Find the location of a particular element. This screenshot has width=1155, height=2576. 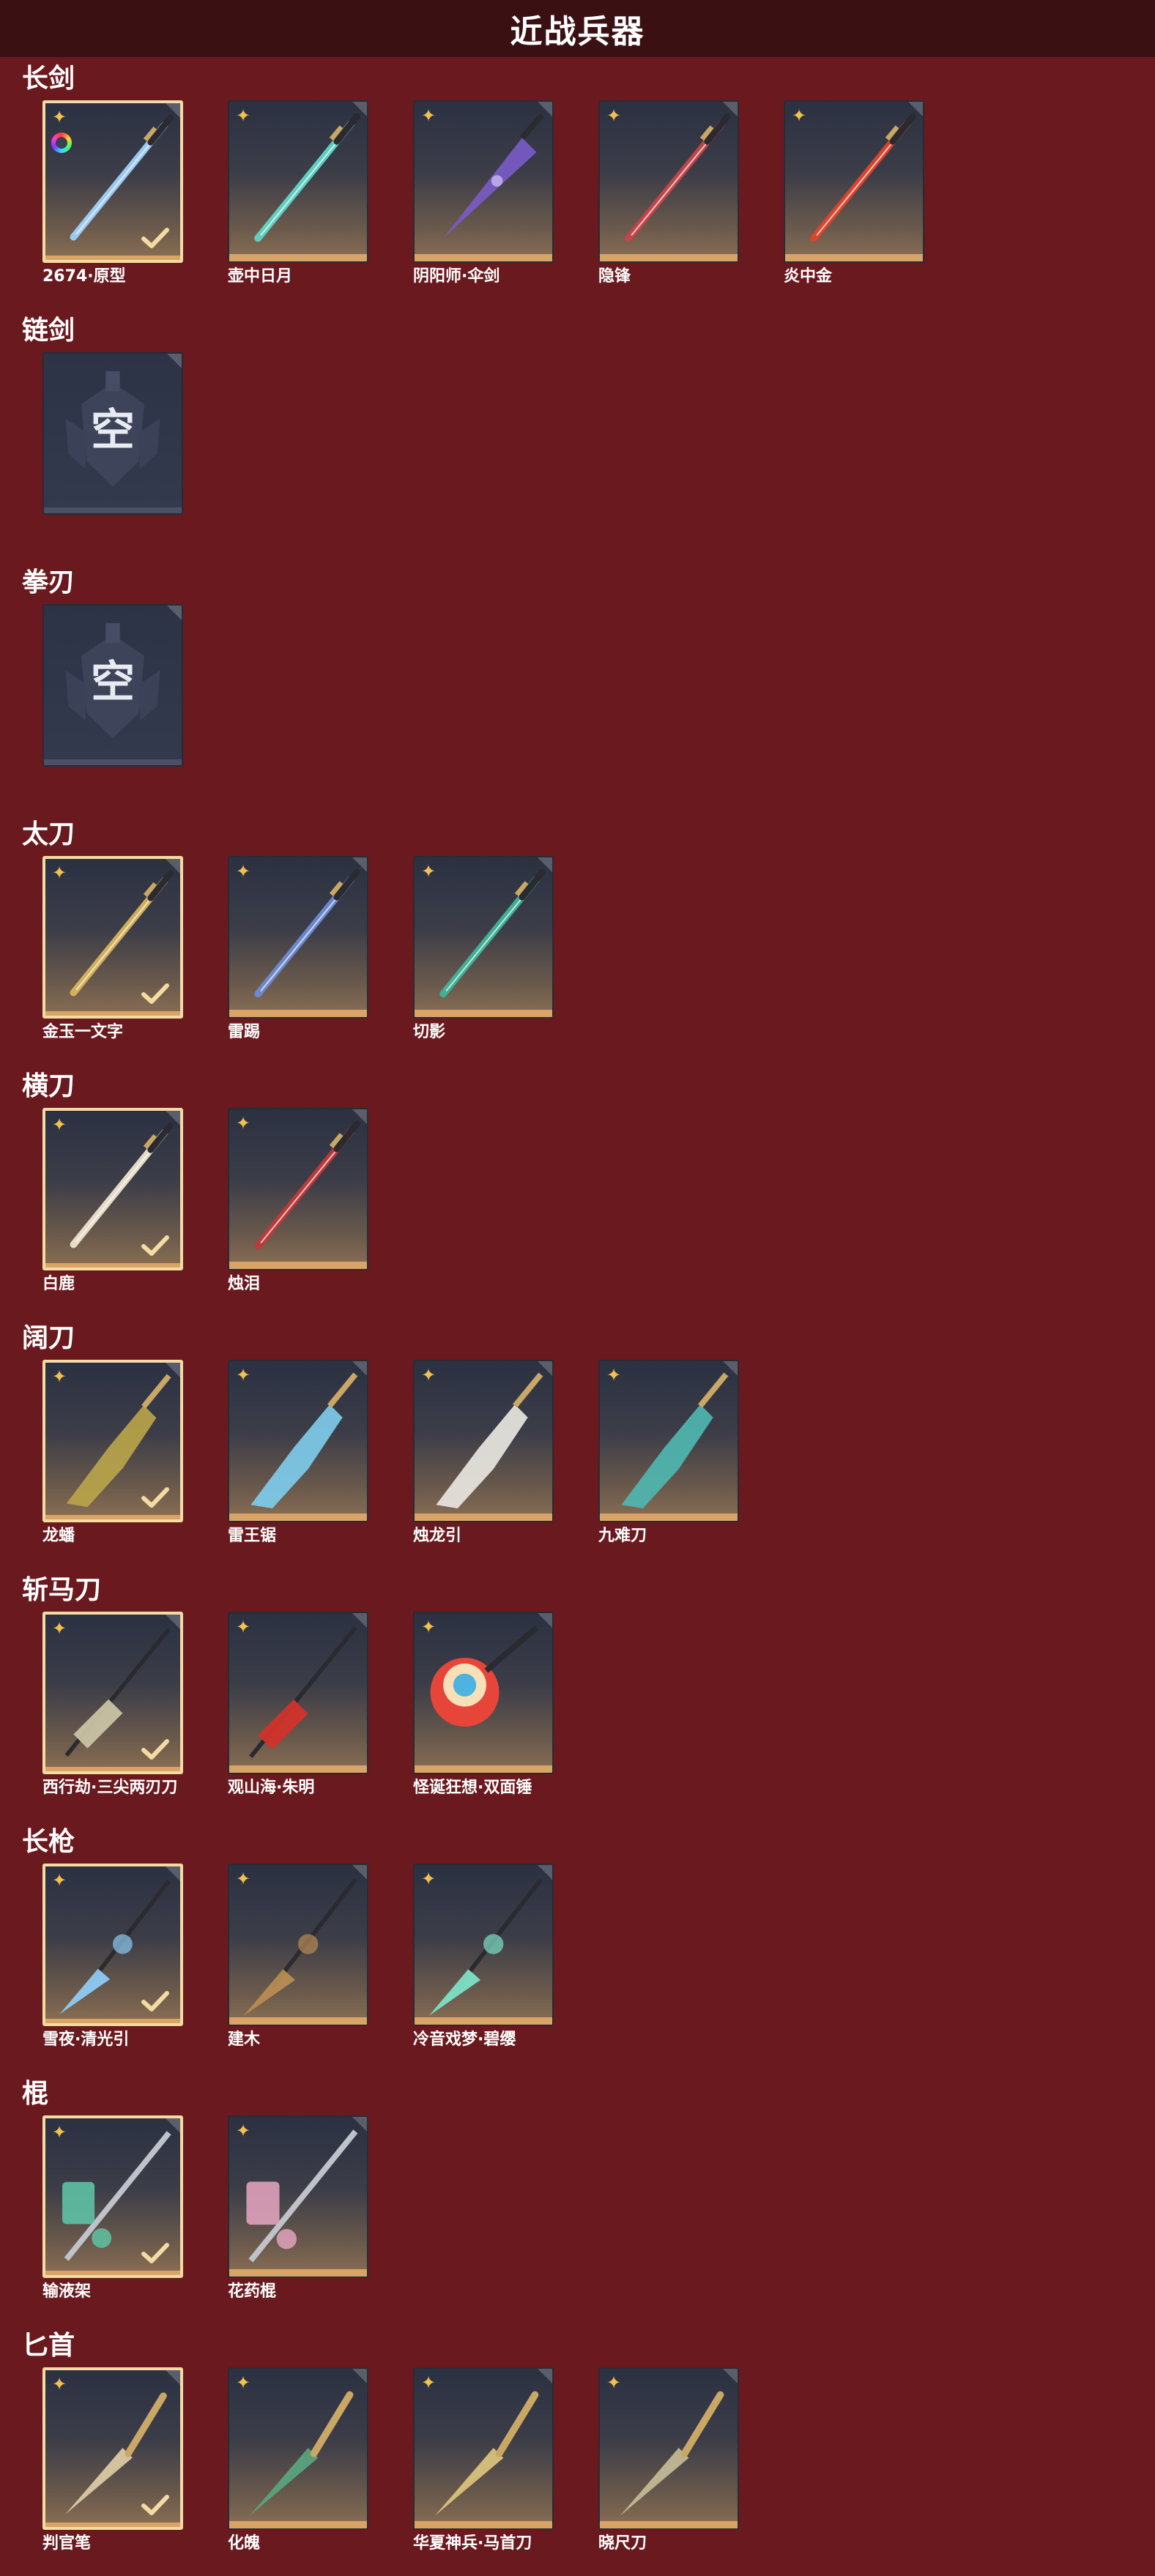

weapon-name: 花药棍 is located at coordinates (252, 2291).